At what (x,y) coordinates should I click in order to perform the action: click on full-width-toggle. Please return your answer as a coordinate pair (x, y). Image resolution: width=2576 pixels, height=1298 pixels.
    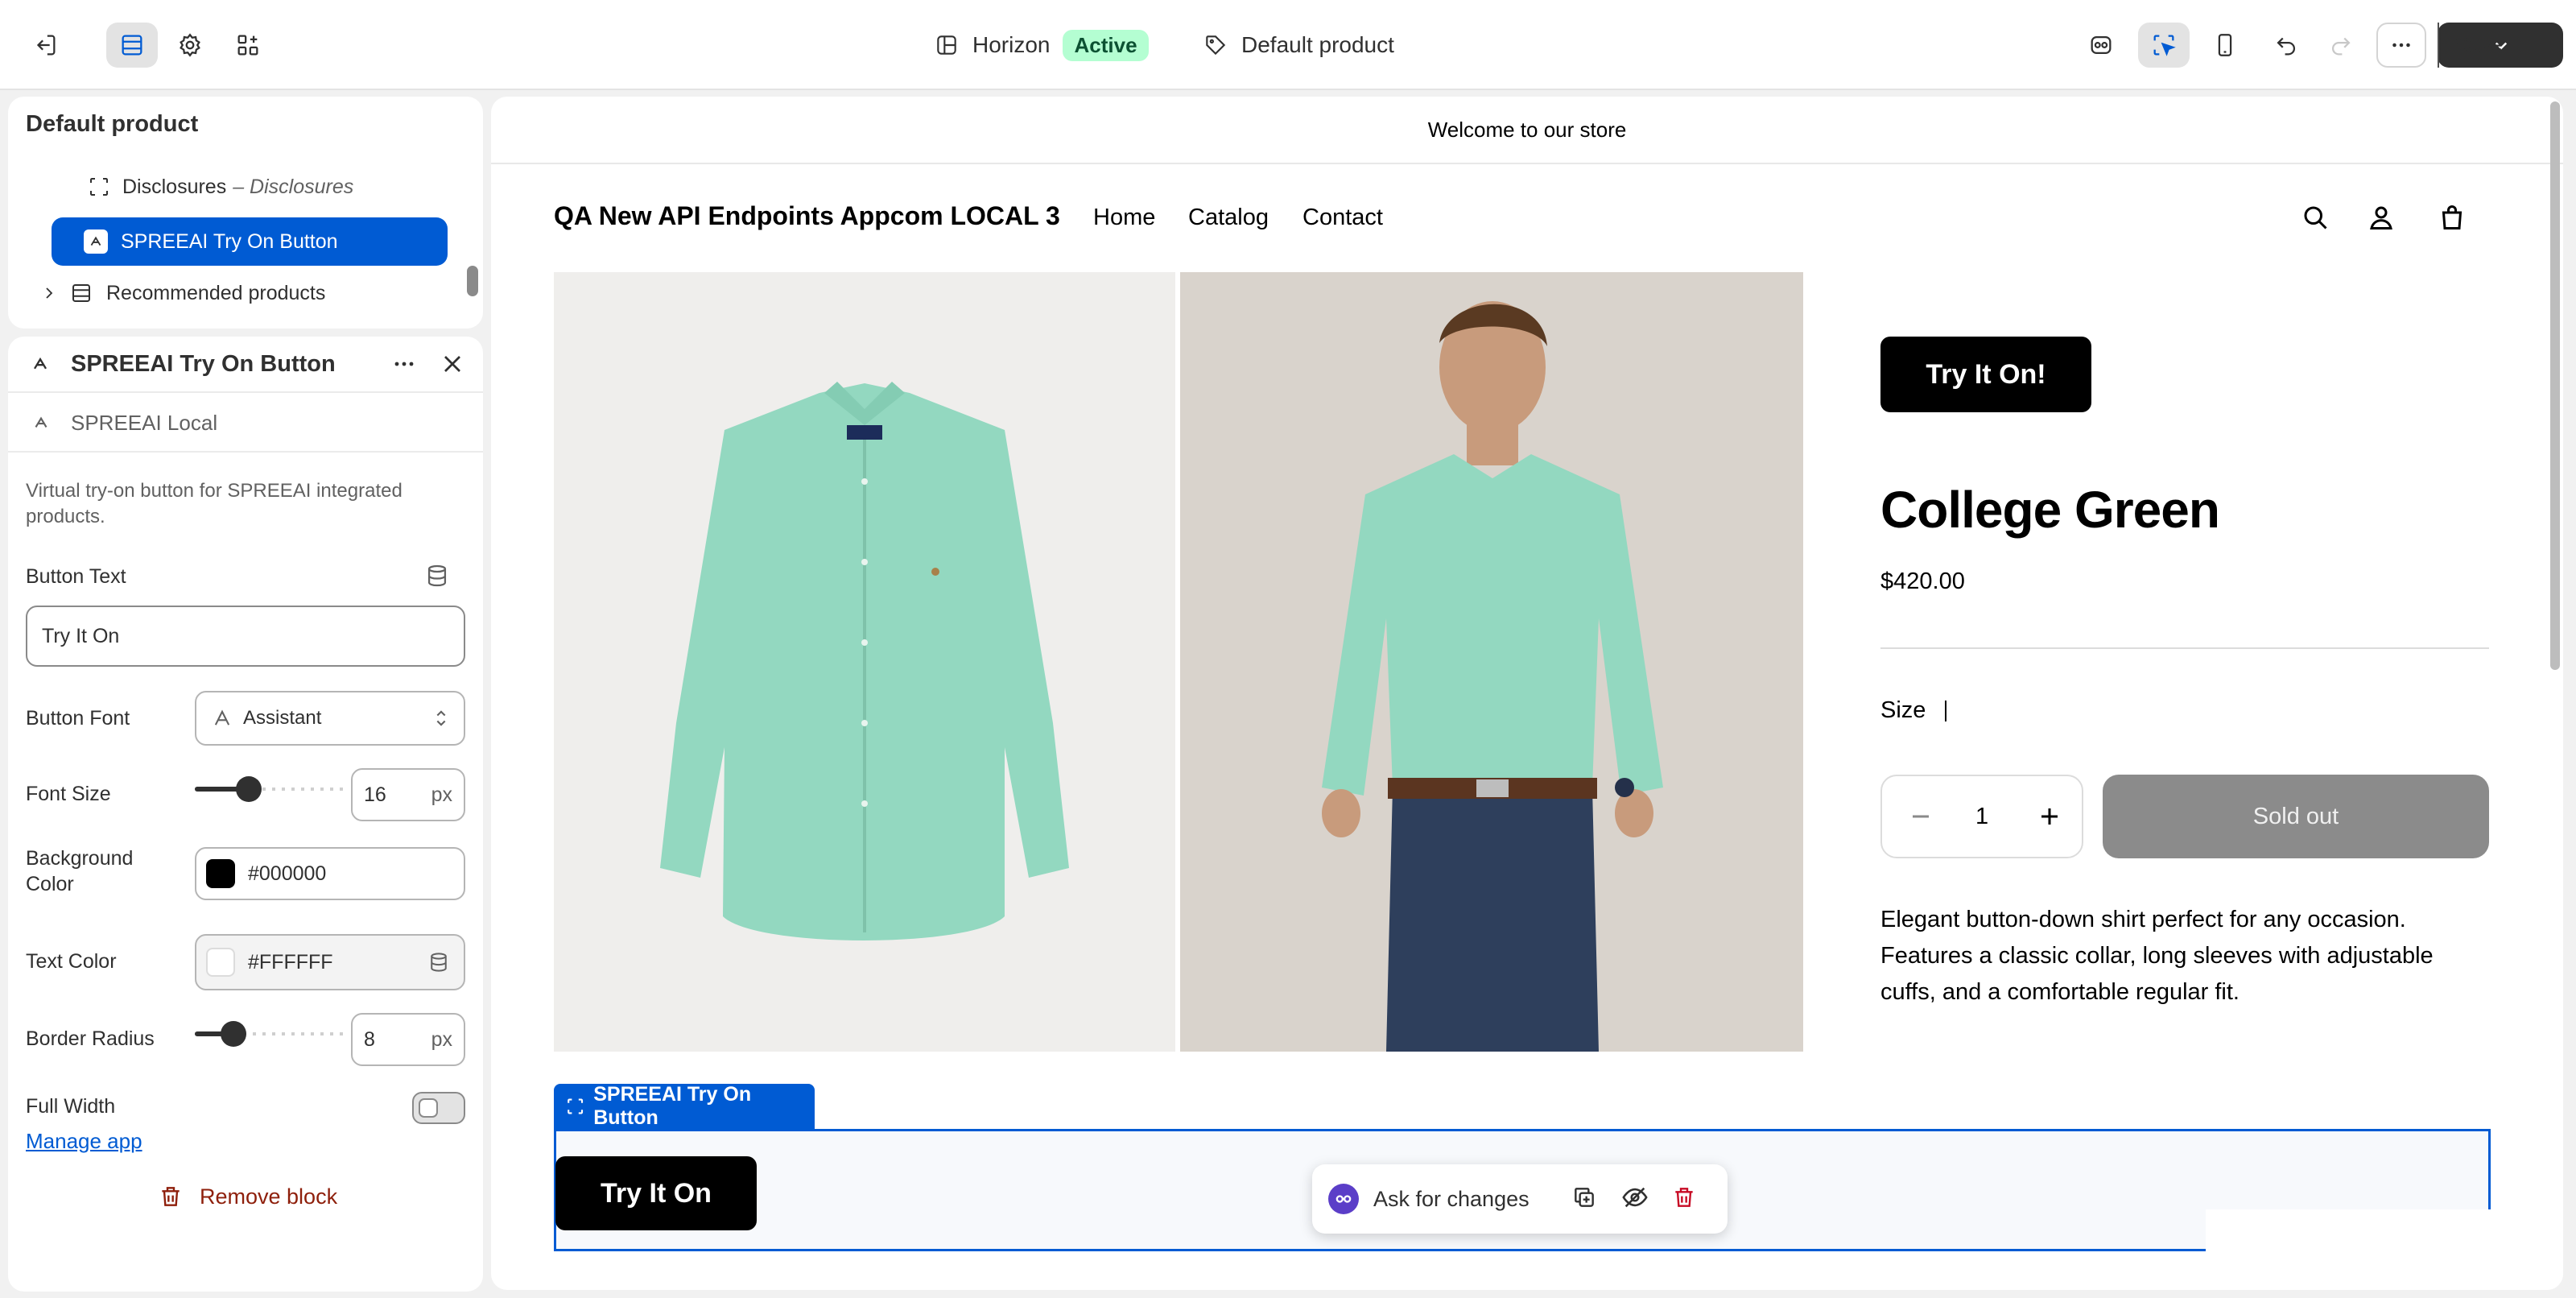
    Looking at the image, I should click on (438, 1108).